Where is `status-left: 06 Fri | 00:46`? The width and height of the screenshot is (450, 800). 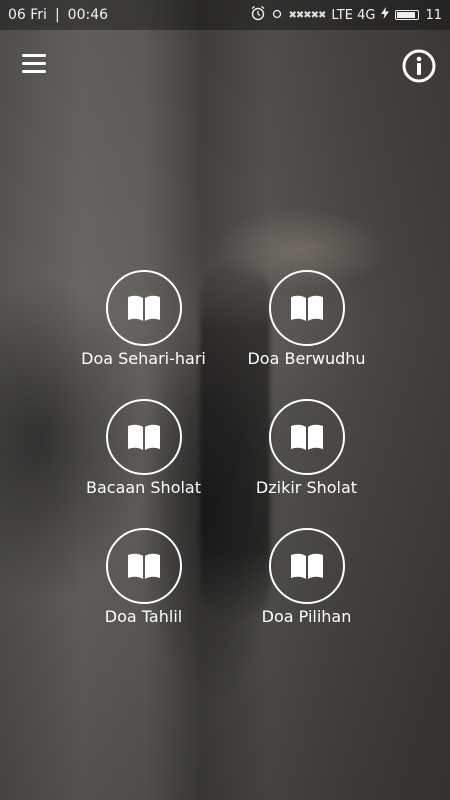
status-left: 06 Fri | 00:46 is located at coordinates (58, 15).